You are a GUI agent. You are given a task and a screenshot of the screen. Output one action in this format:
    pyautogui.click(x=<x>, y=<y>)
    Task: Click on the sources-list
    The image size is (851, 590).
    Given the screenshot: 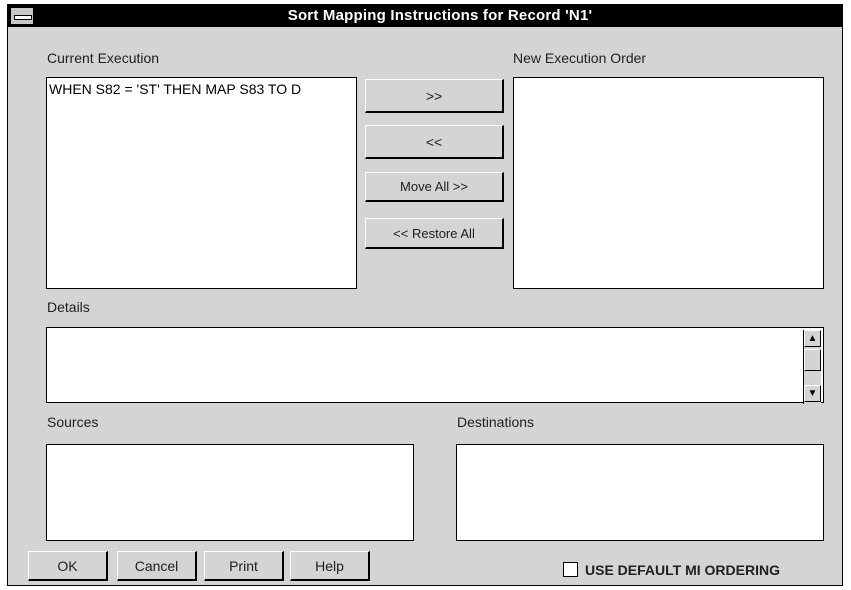 What is the action you would take?
    pyautogui.click(x=230, y=492)
    